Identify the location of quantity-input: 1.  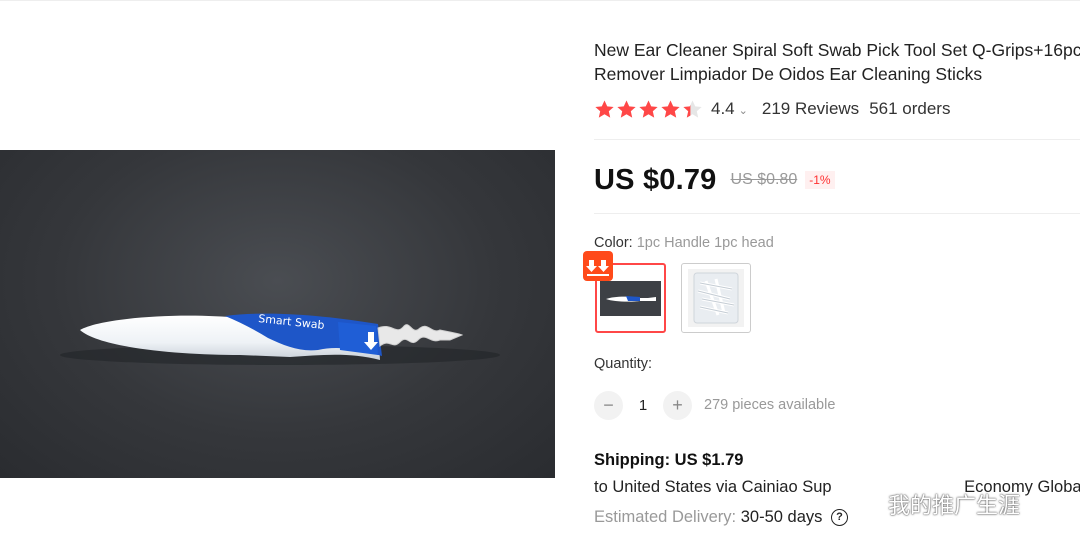
(643, 405).